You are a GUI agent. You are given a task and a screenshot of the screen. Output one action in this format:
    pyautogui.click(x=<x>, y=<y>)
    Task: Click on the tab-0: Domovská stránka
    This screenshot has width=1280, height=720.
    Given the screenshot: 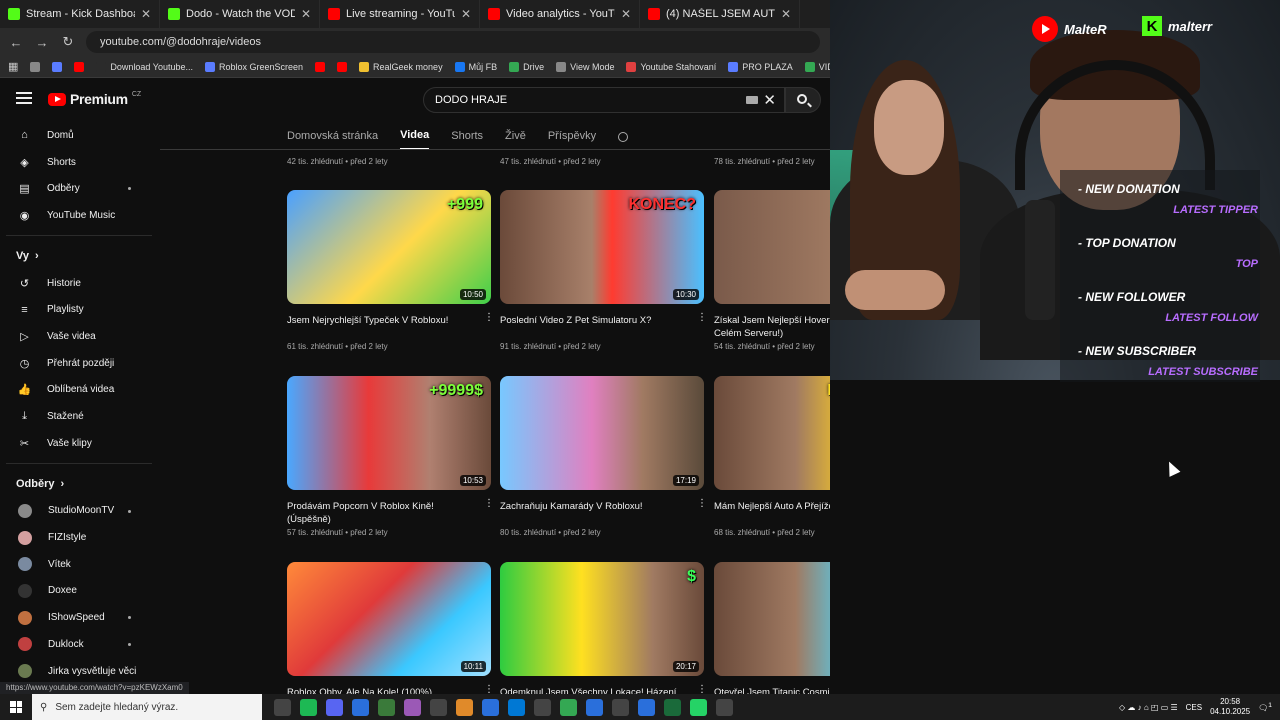 What is the action you would take?
    pyautogui.click(x=332, y=136)
    